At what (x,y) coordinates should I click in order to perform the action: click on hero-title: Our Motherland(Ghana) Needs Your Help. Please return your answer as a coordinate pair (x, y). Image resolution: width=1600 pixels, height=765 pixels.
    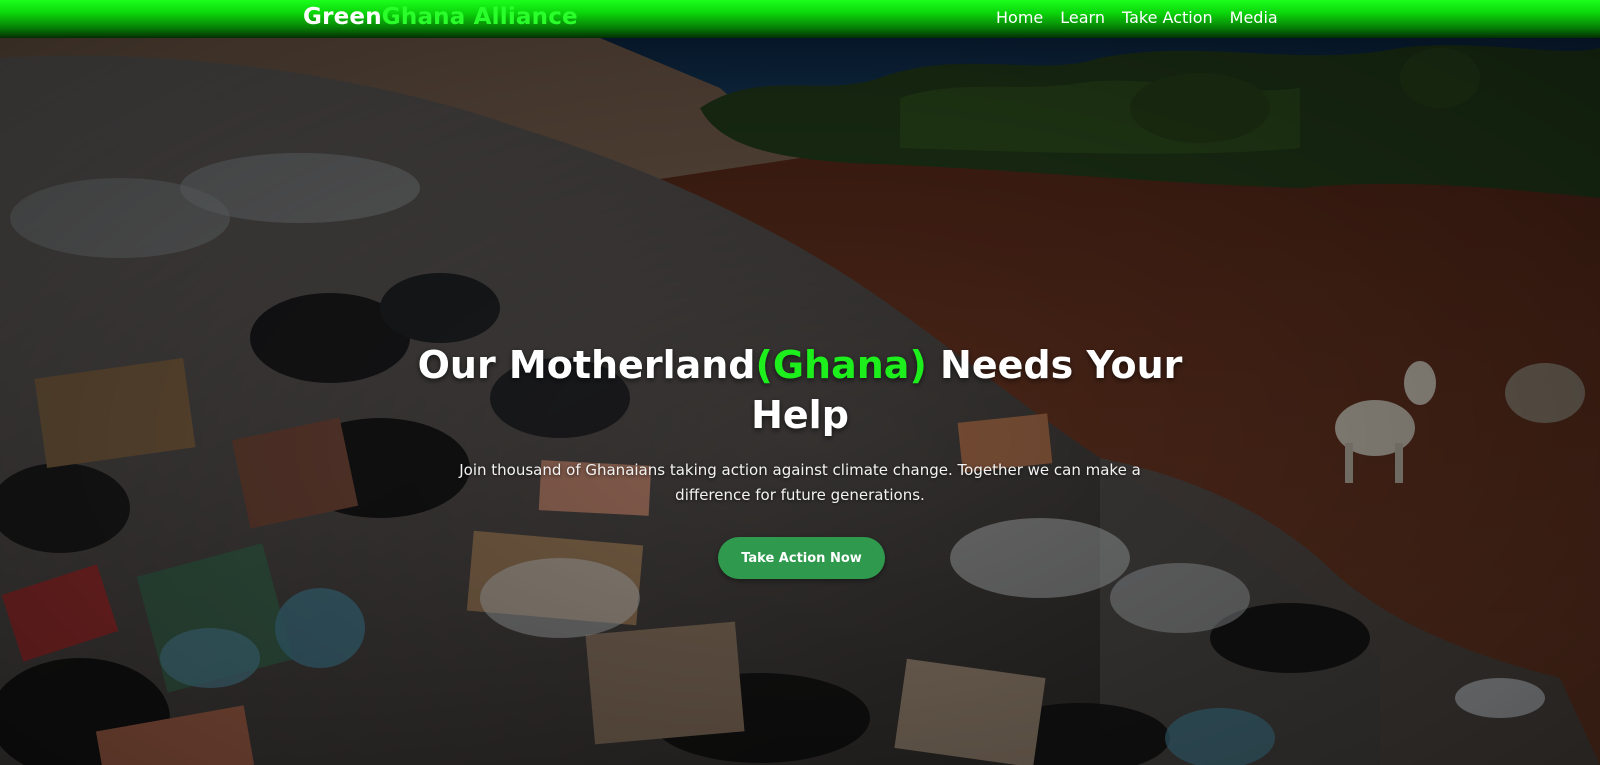
    Looking at the image, I should click on (800, 390).